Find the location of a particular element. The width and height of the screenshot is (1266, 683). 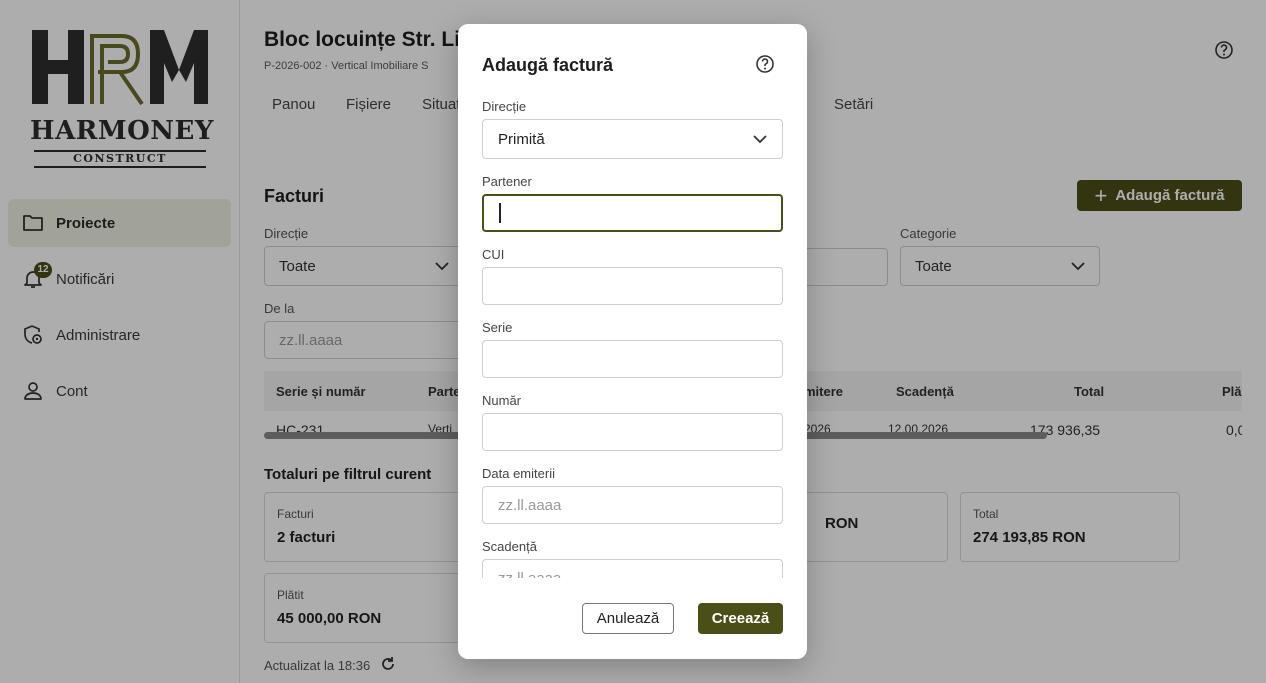

direction-select: Primită is located at coordinates (632, 139).